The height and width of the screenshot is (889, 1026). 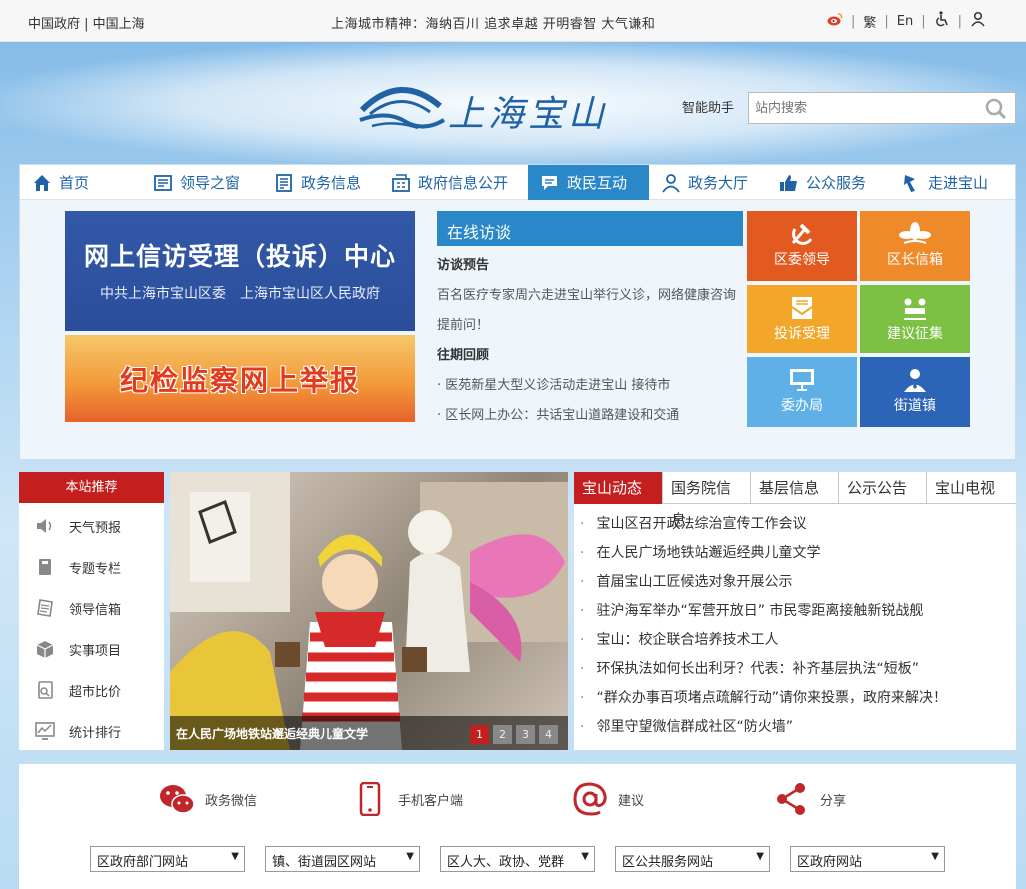 I want to click on nav-gov-info: 政务信息, so click(x=320, y=182).